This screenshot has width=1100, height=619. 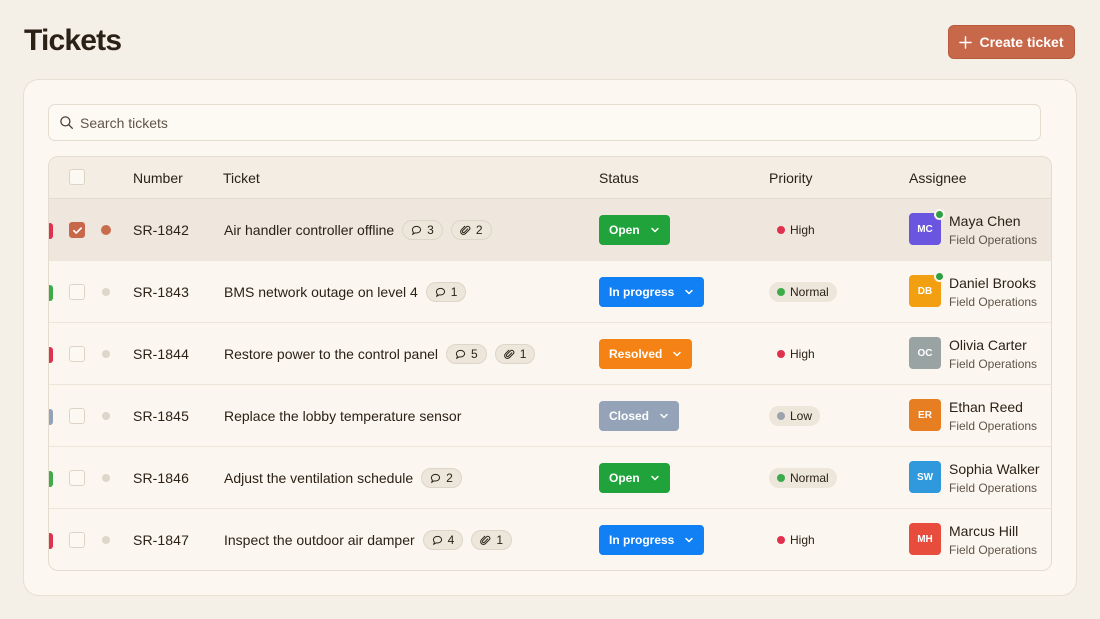 I want to click on ticket-cell: Restore power to the control panel 5 1, so click(x=380, y=354).